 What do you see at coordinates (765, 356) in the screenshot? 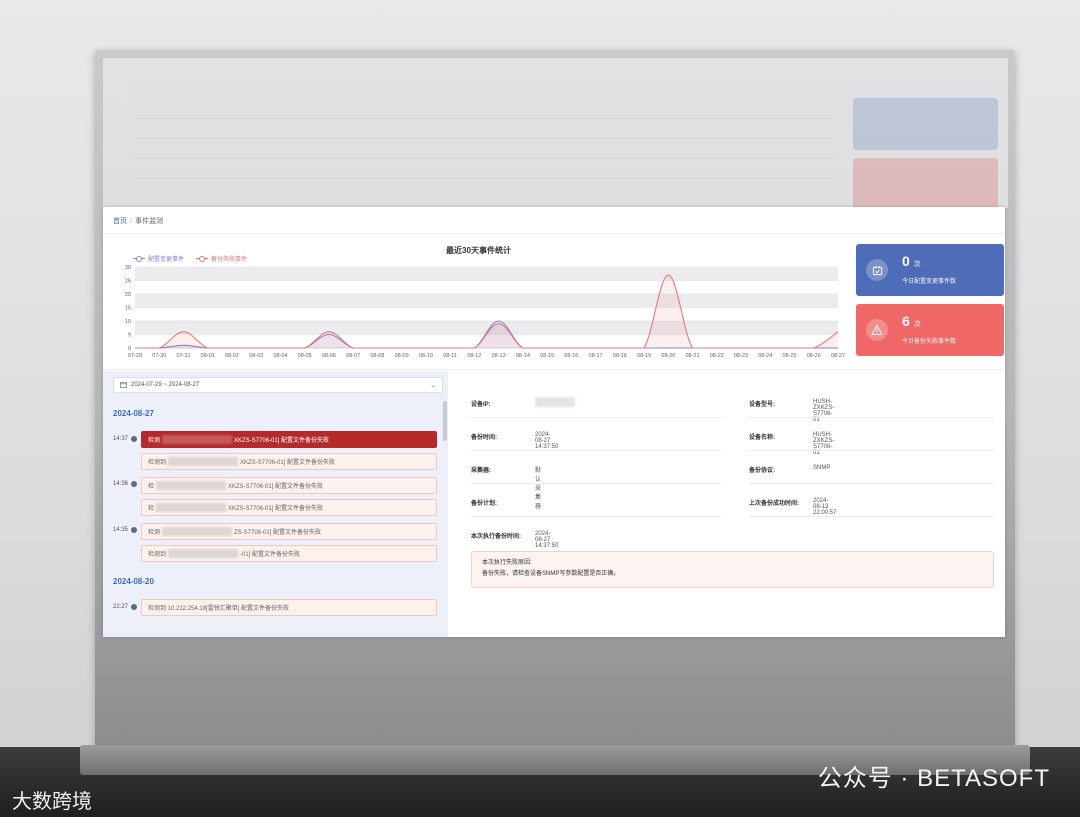
I see `x-tick-label: 08-24` at bounding box center [765, 356].